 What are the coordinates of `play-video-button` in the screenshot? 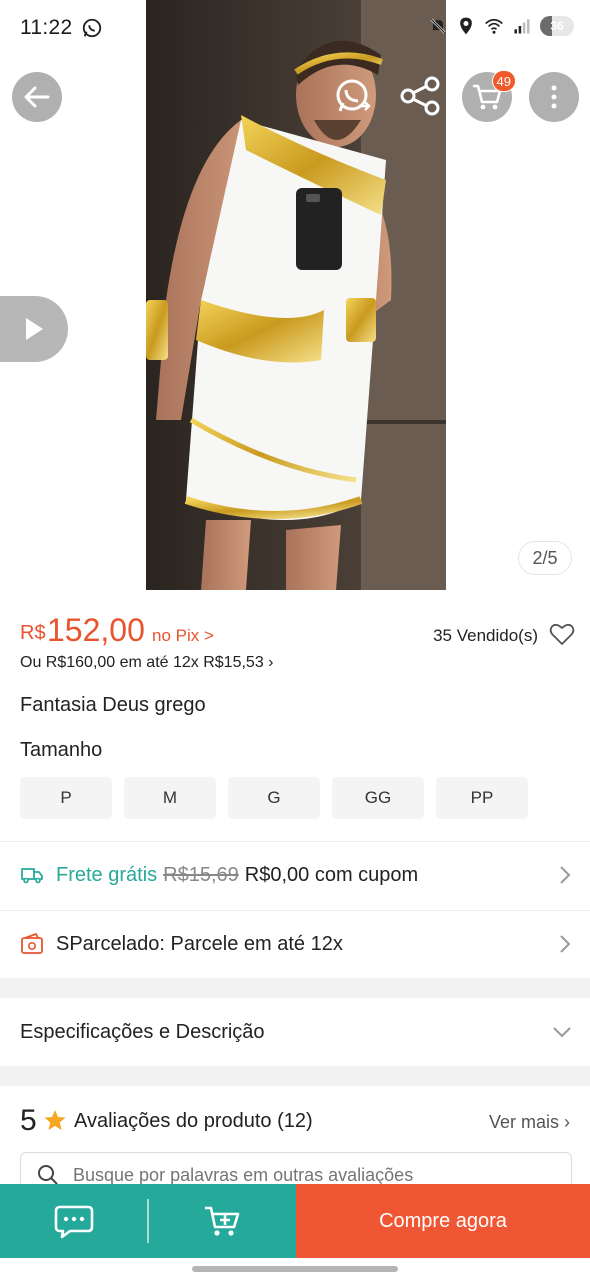 It's located at (34, 329).